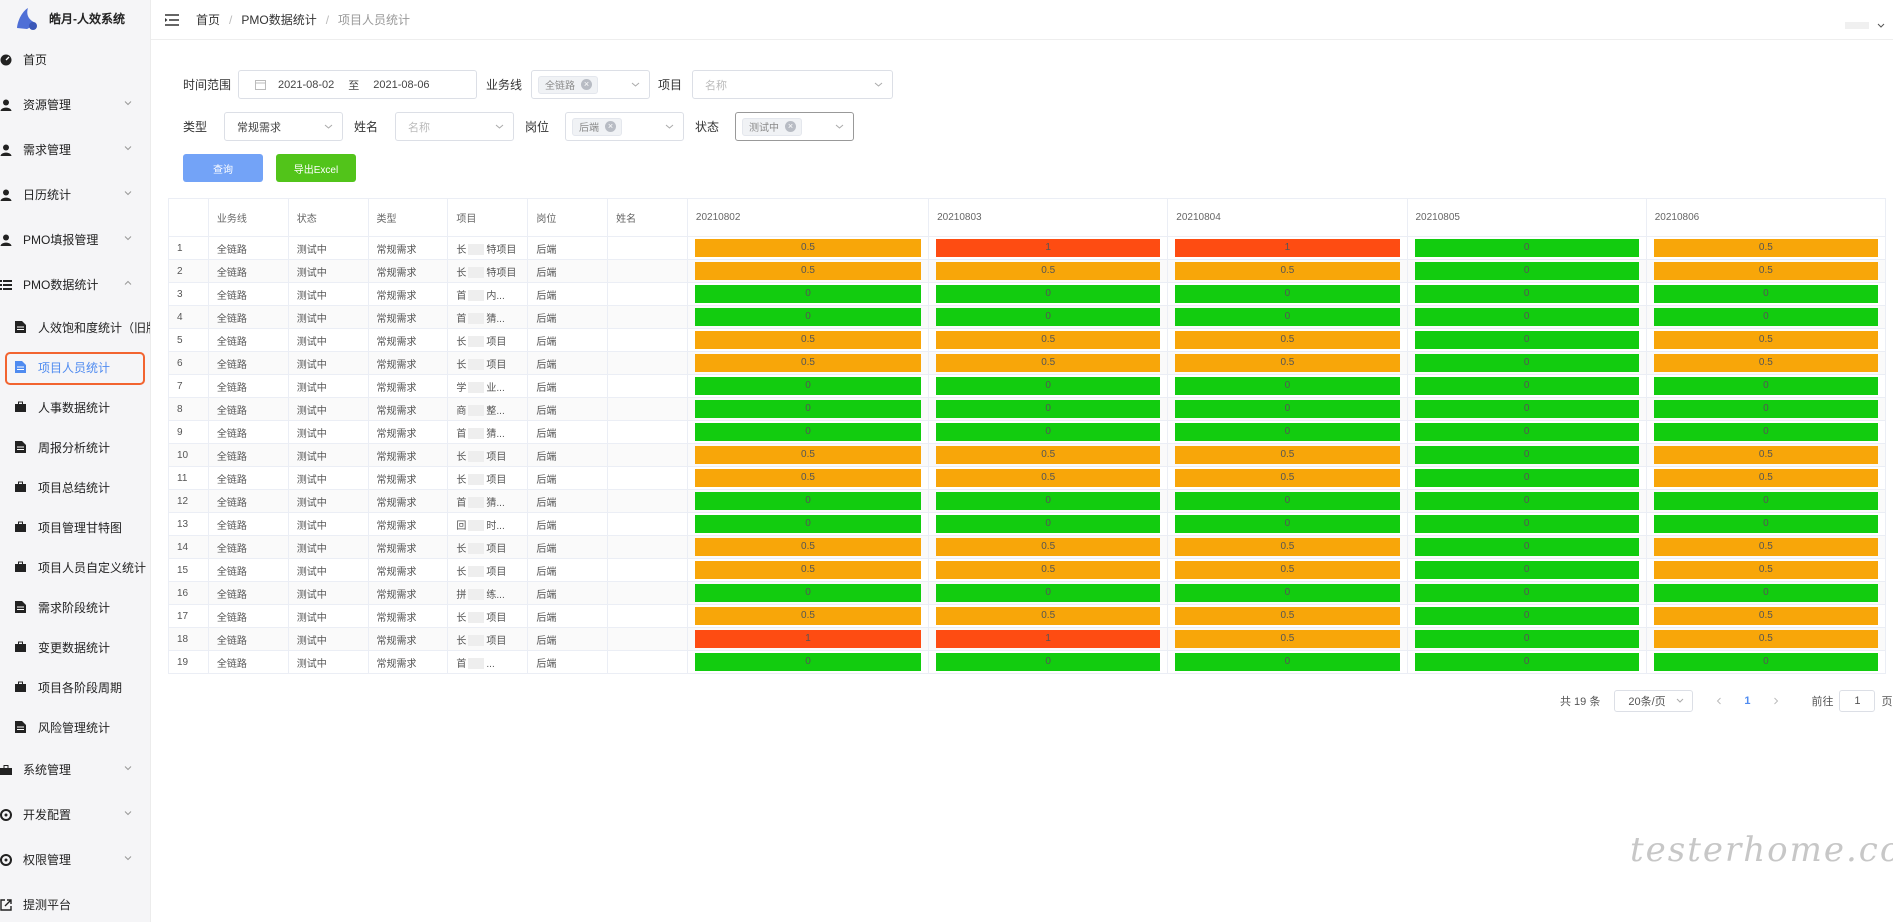  I want to click on submenu-item: 项目各阶段周期, so click(75, 687).